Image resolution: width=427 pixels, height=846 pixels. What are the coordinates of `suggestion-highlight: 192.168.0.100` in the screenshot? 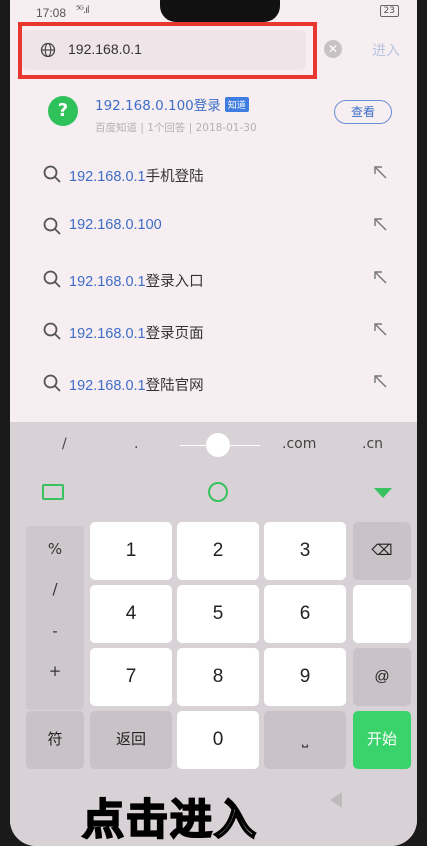 It's located at (115, 225).